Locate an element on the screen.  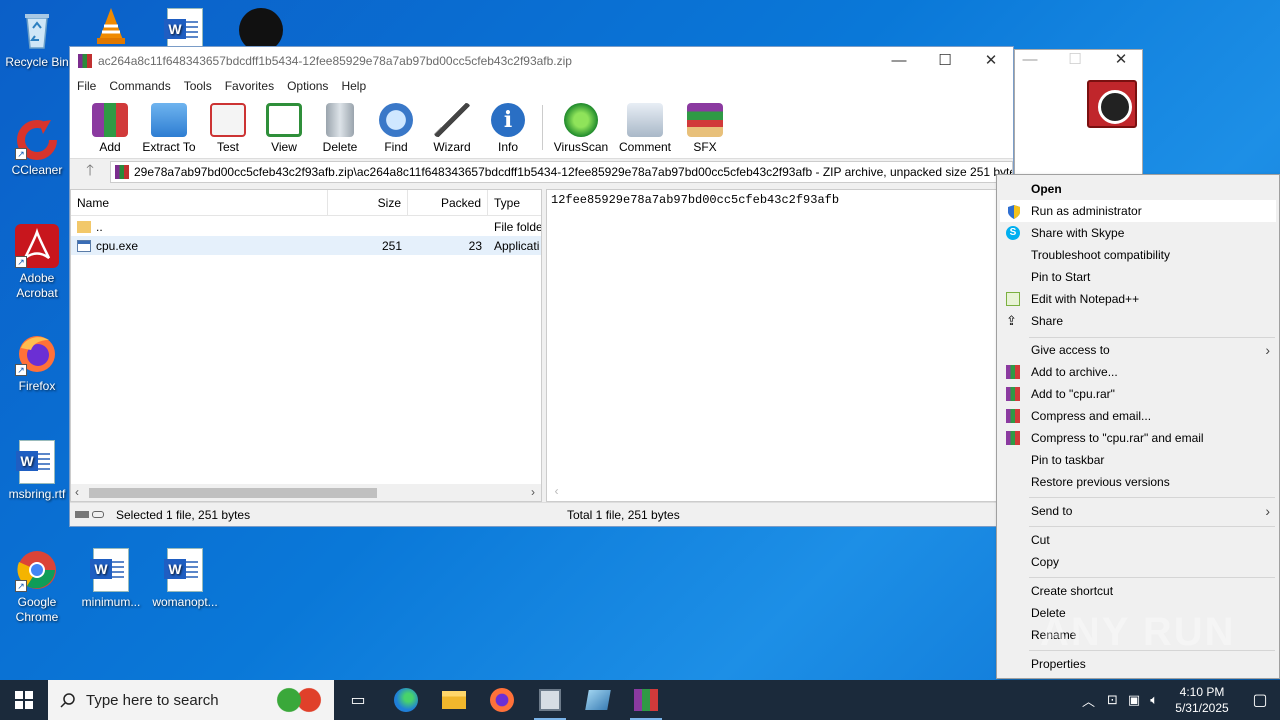
up-arrow-icon: 🡑 is located at coordinates (90, 172).